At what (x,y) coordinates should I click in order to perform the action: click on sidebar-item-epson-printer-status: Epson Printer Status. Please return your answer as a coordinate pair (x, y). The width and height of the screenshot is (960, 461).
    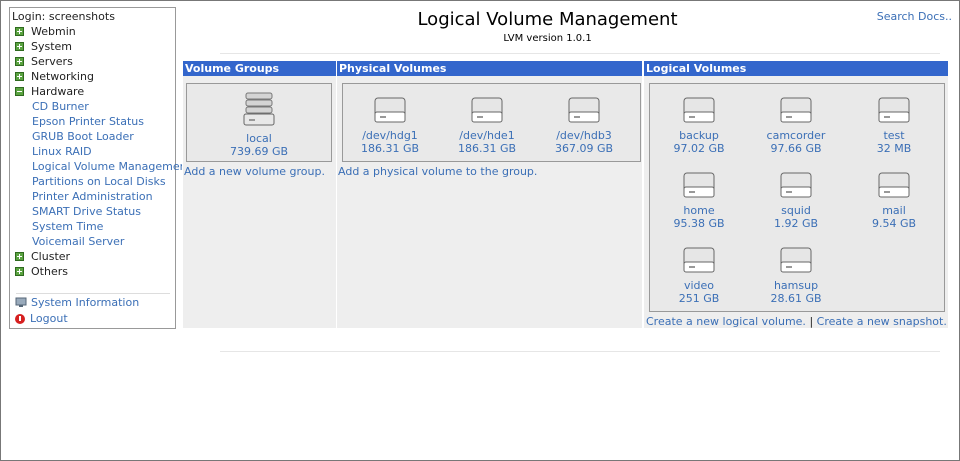
    Looking at the image, I should click on (98, 121).